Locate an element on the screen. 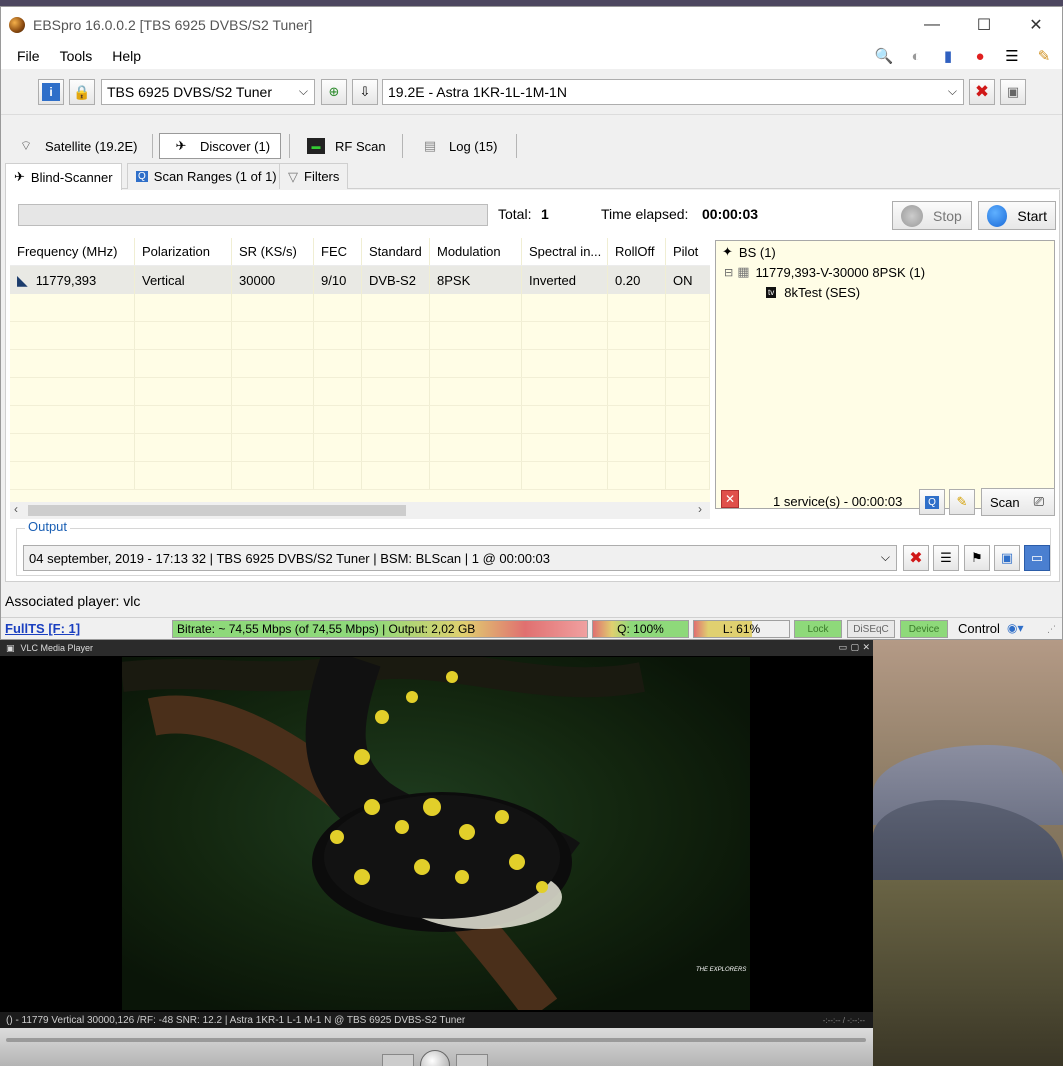 The image size is (1063, 1066). satellite-icon: ✈ is located at coordinates (181, 145).